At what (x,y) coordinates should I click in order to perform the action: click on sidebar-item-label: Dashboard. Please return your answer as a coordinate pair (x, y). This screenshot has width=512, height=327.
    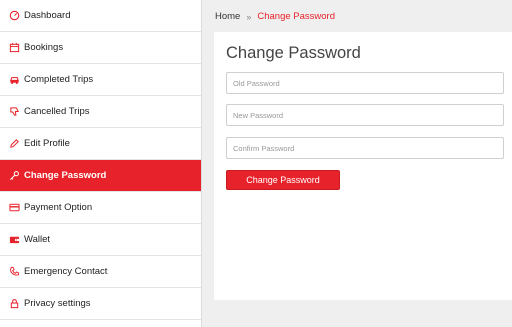
    Looking at the image, I should click on (47, 15).